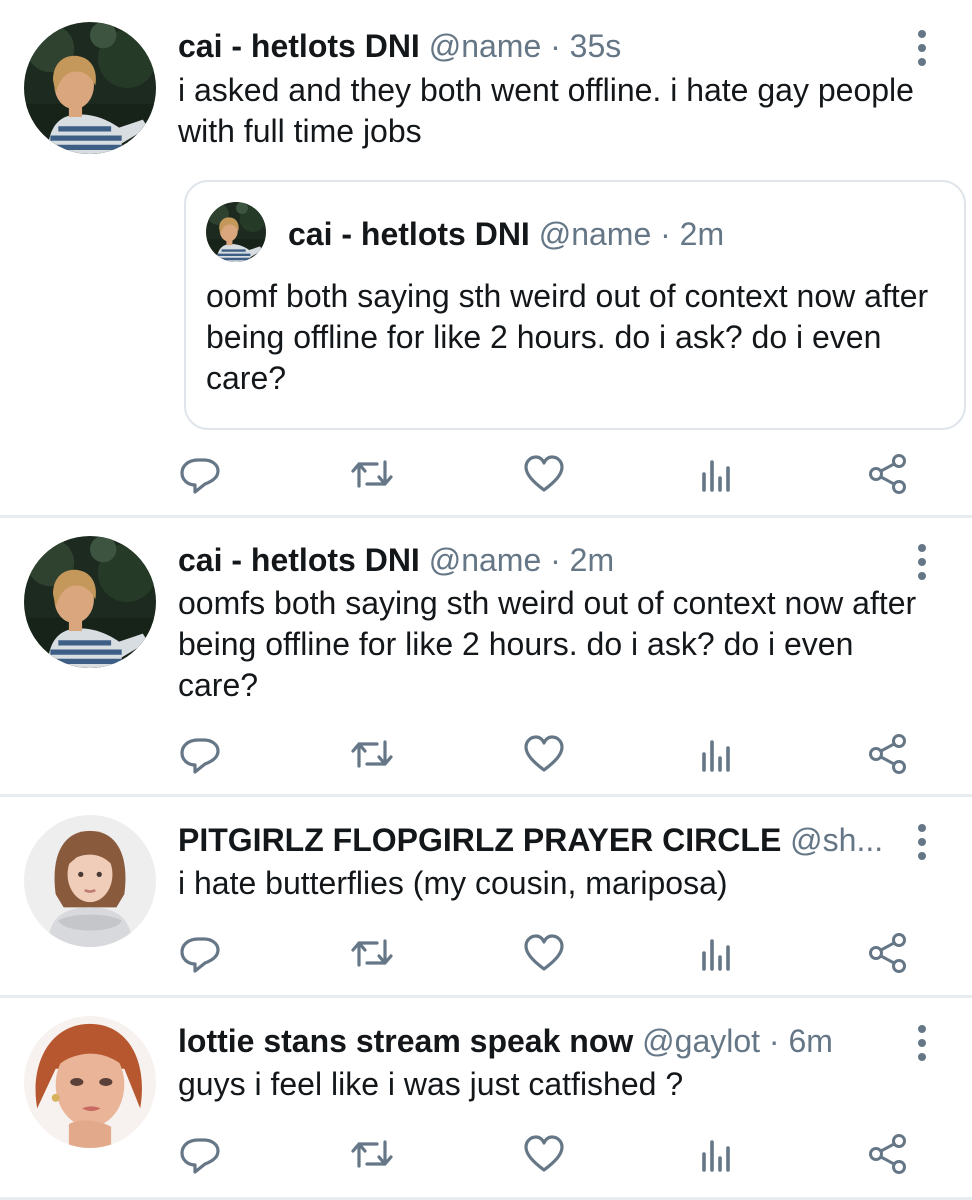  What do you see at coordinates (479, 840) in the screenshot?
I see `display-name: PITGIRLZ FLOPGIRLZ PRAYER CIRCLE` at bounding box center [479, 840].